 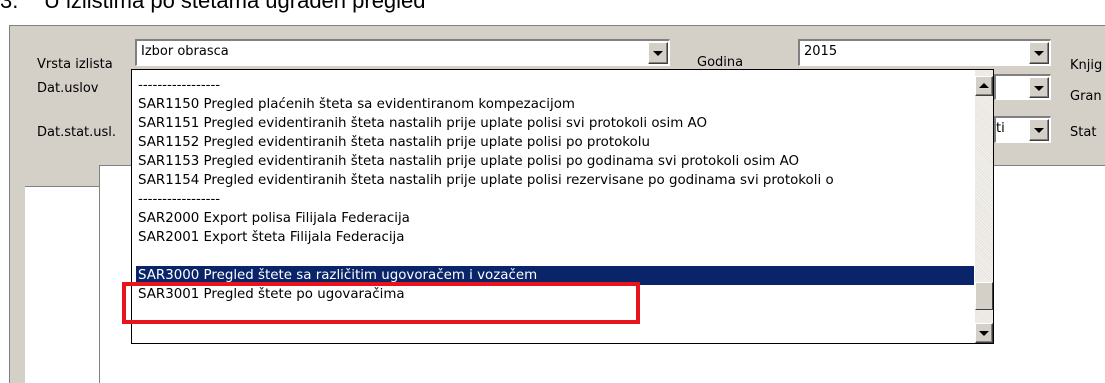 I want to click on dat-uslov-label: Dat.uslov, so click(x=68, y=88).